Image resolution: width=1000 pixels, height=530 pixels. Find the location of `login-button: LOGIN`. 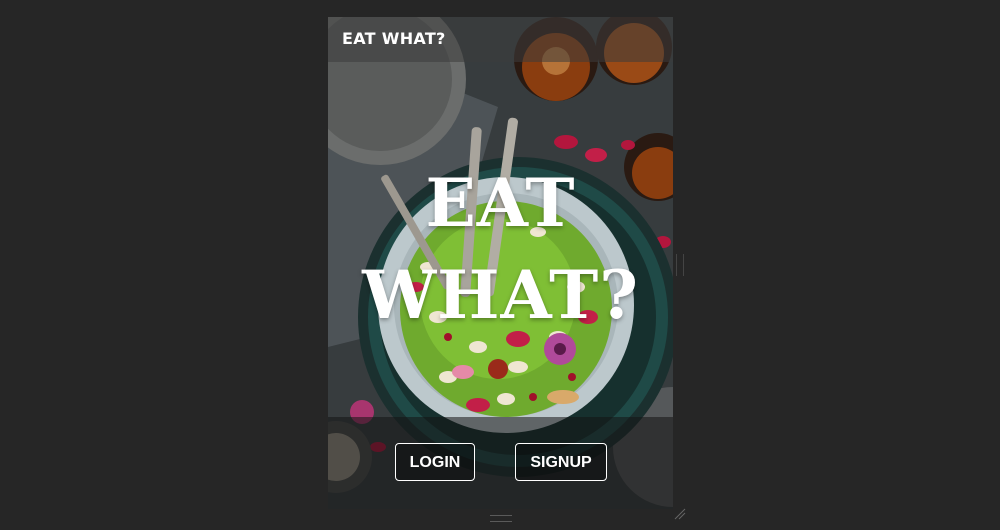

login-button: LOGIN is located at coordinates (435, 462).